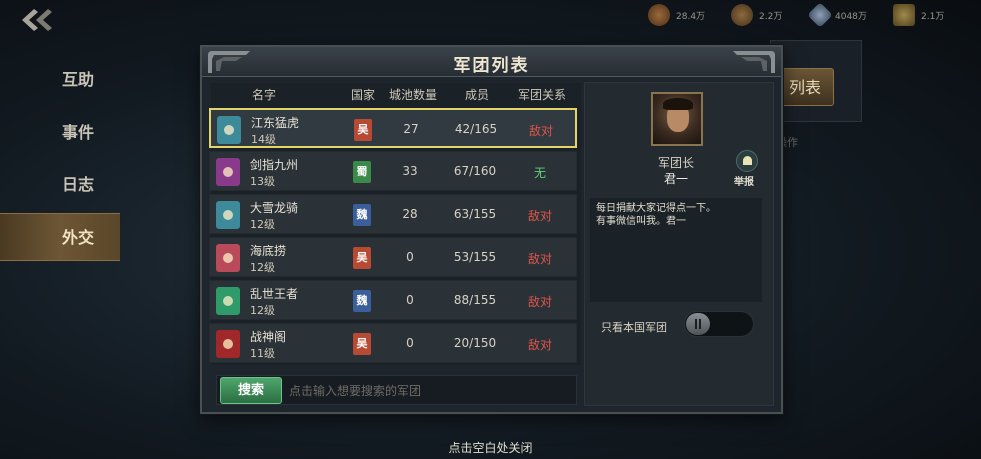  I want to click on legion-relation: 无, so click(539, 173).